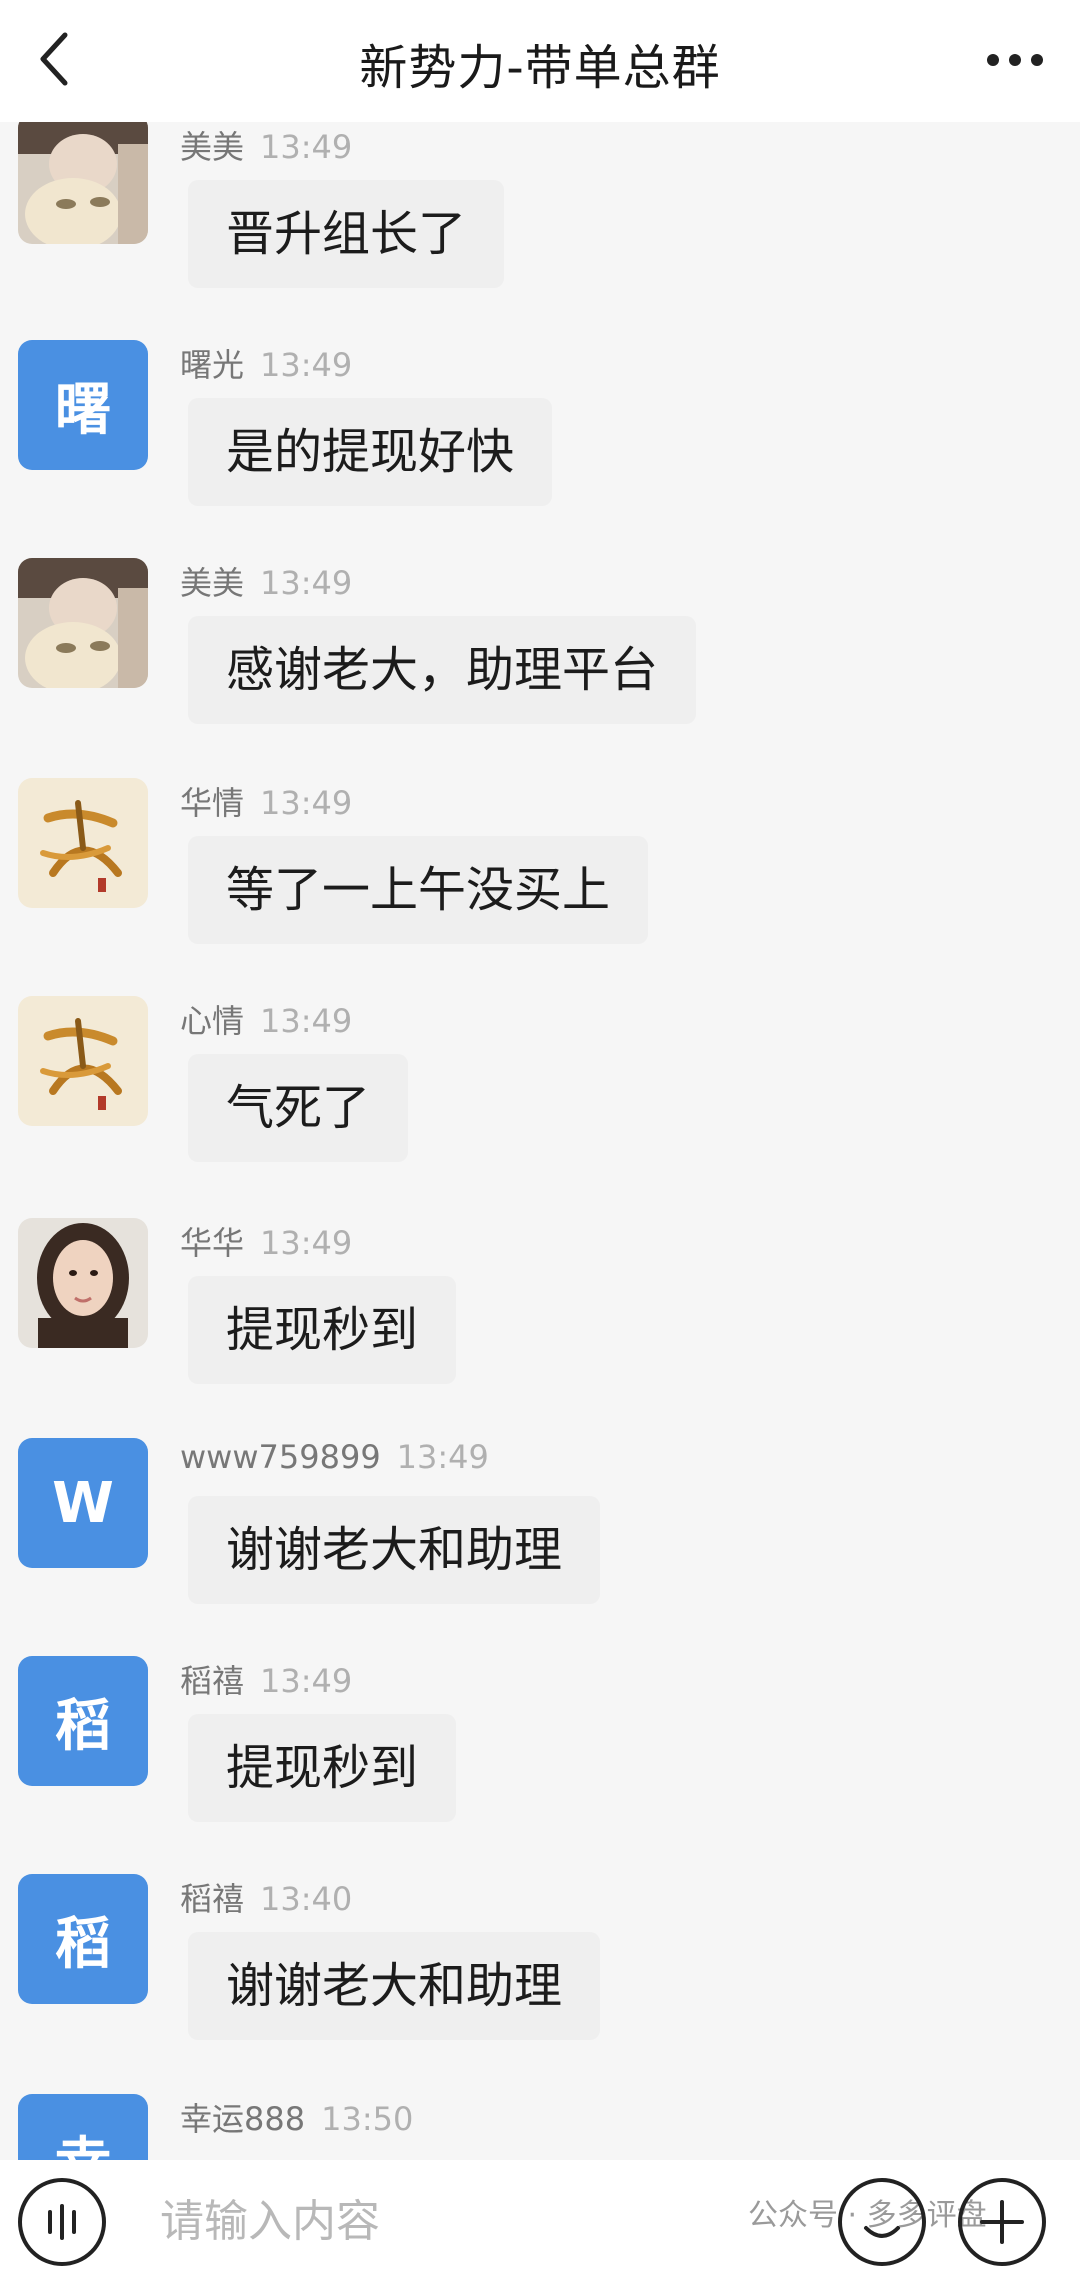 The width and height of the screenshot is (1080, 2280). I want to click on avatar: 幸, so click(83, 2127).